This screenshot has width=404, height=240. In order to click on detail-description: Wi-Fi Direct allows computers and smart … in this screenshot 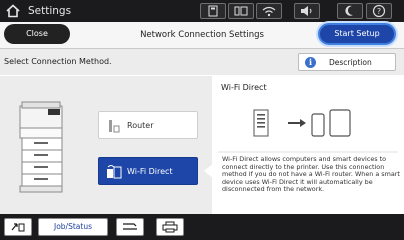, I will do `click(311, 174)`.